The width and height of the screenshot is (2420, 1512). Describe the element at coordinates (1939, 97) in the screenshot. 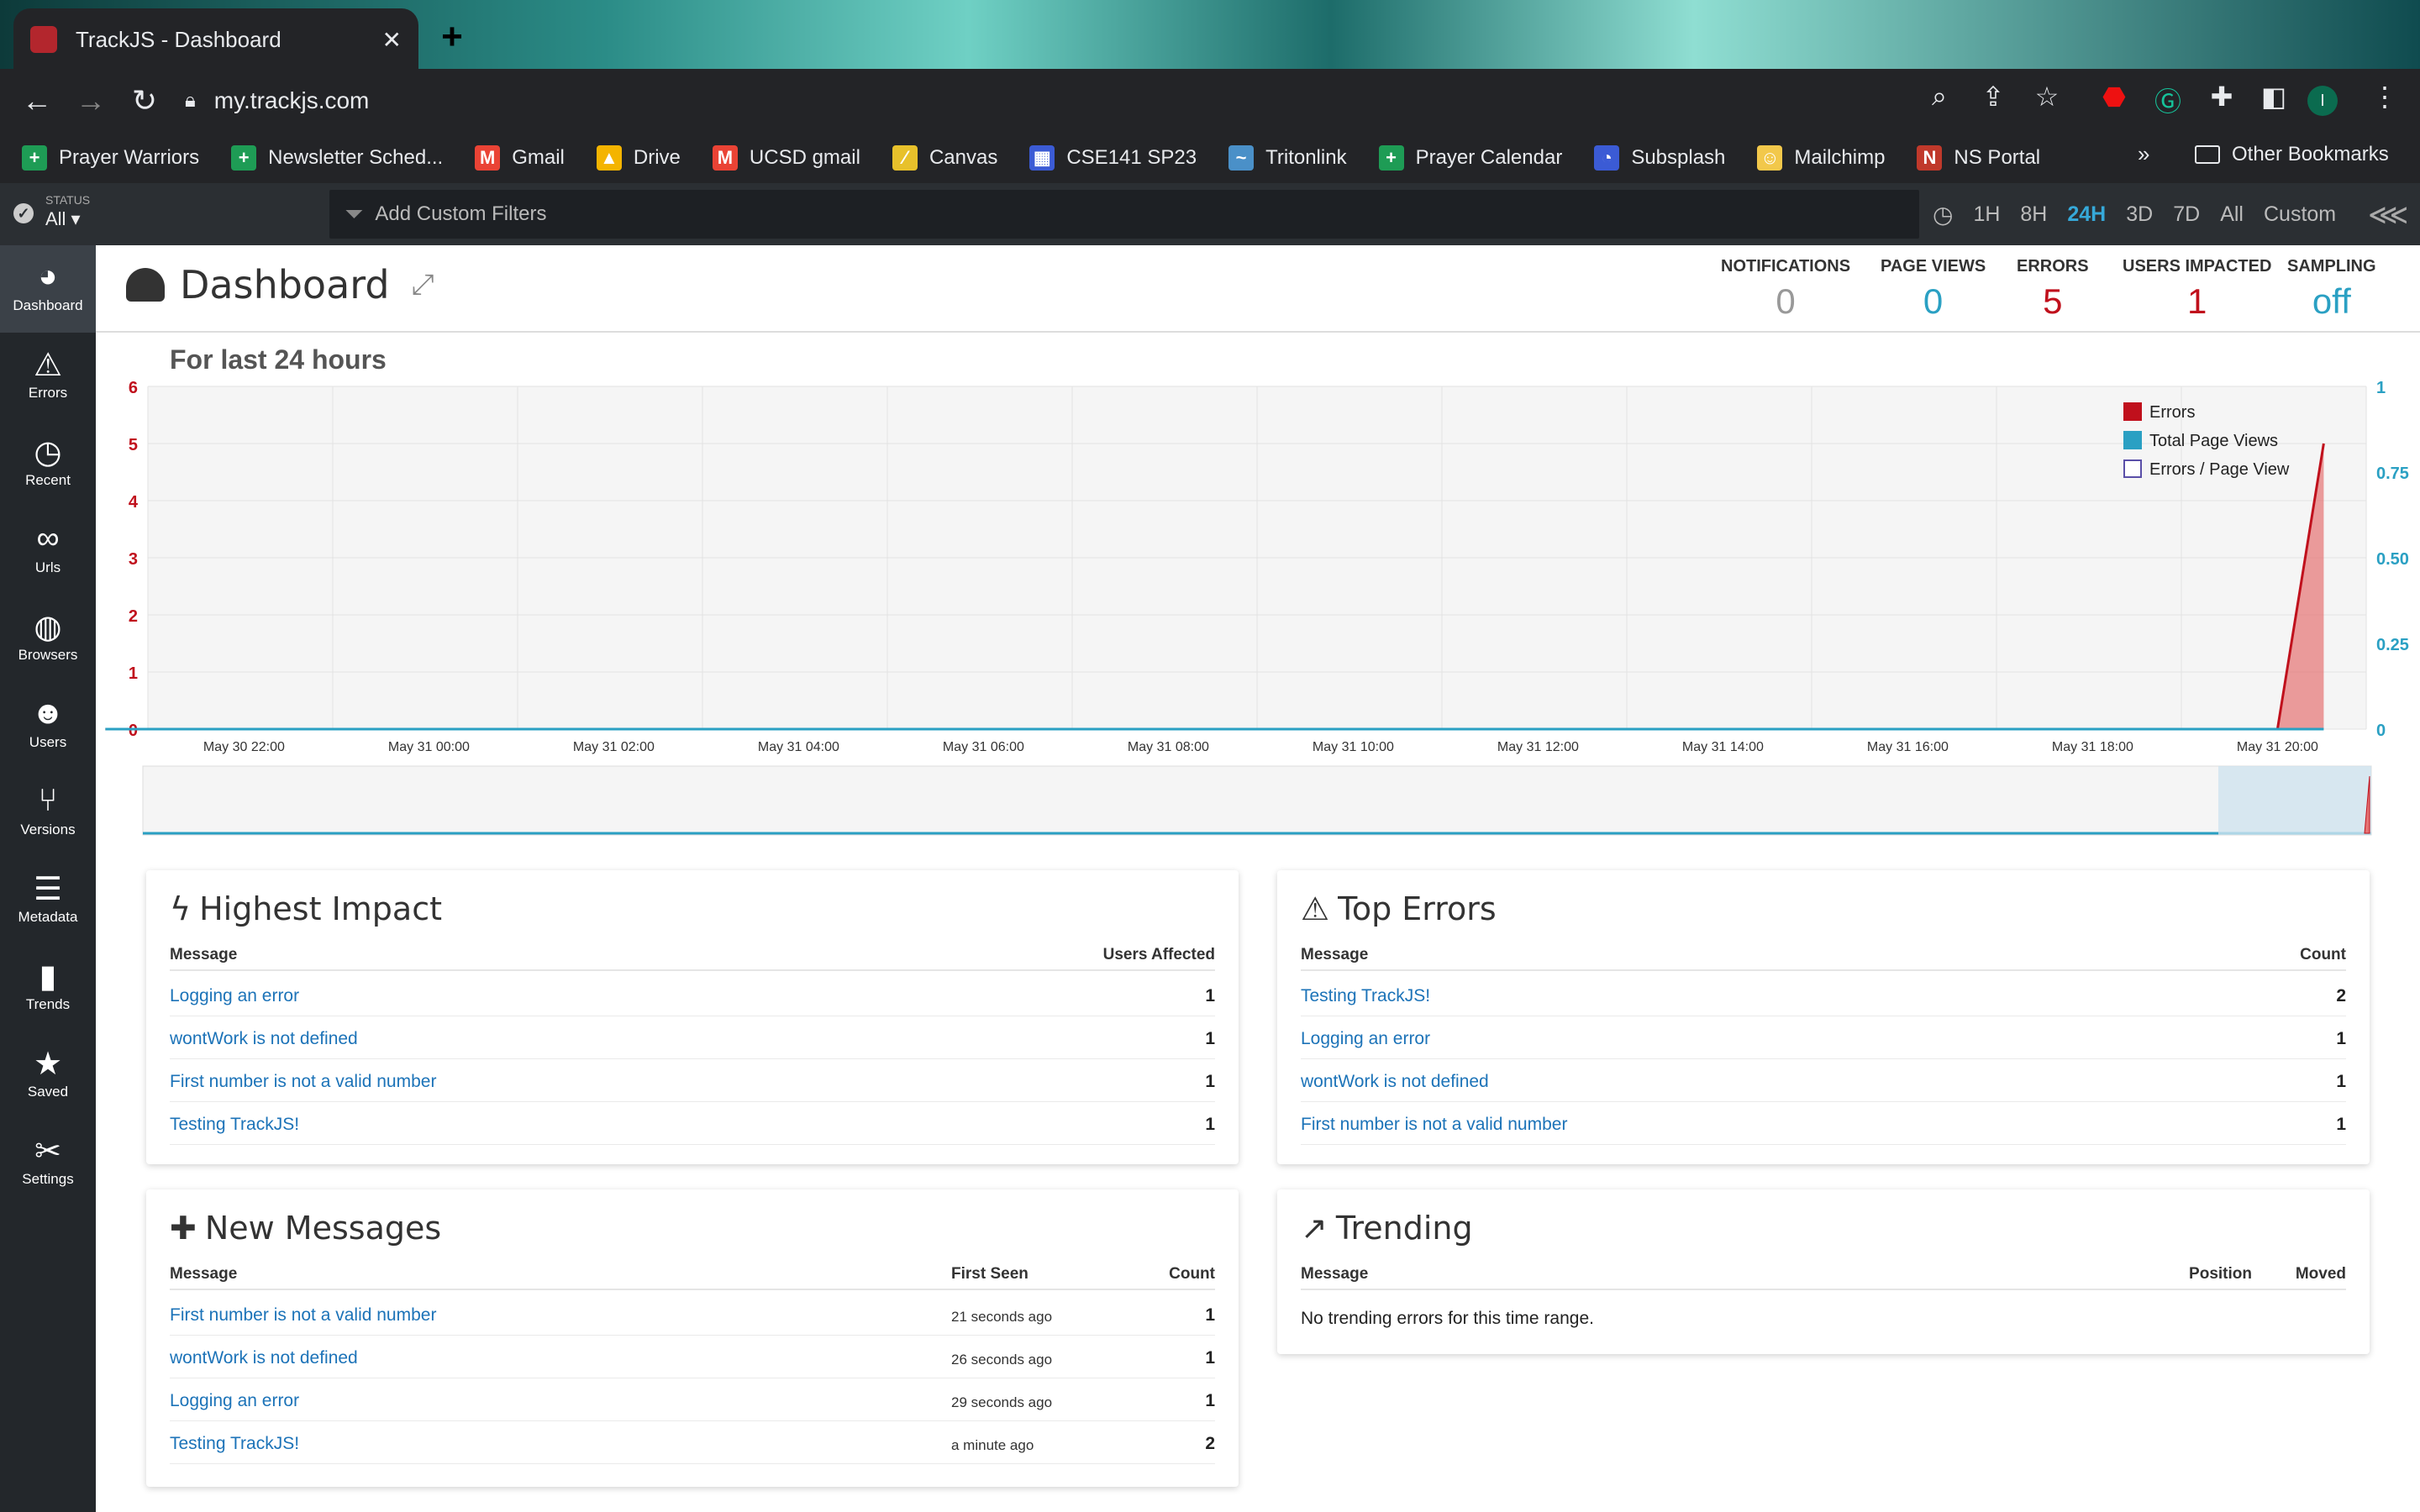

I see `zoom-icon: ⌕` at that location.